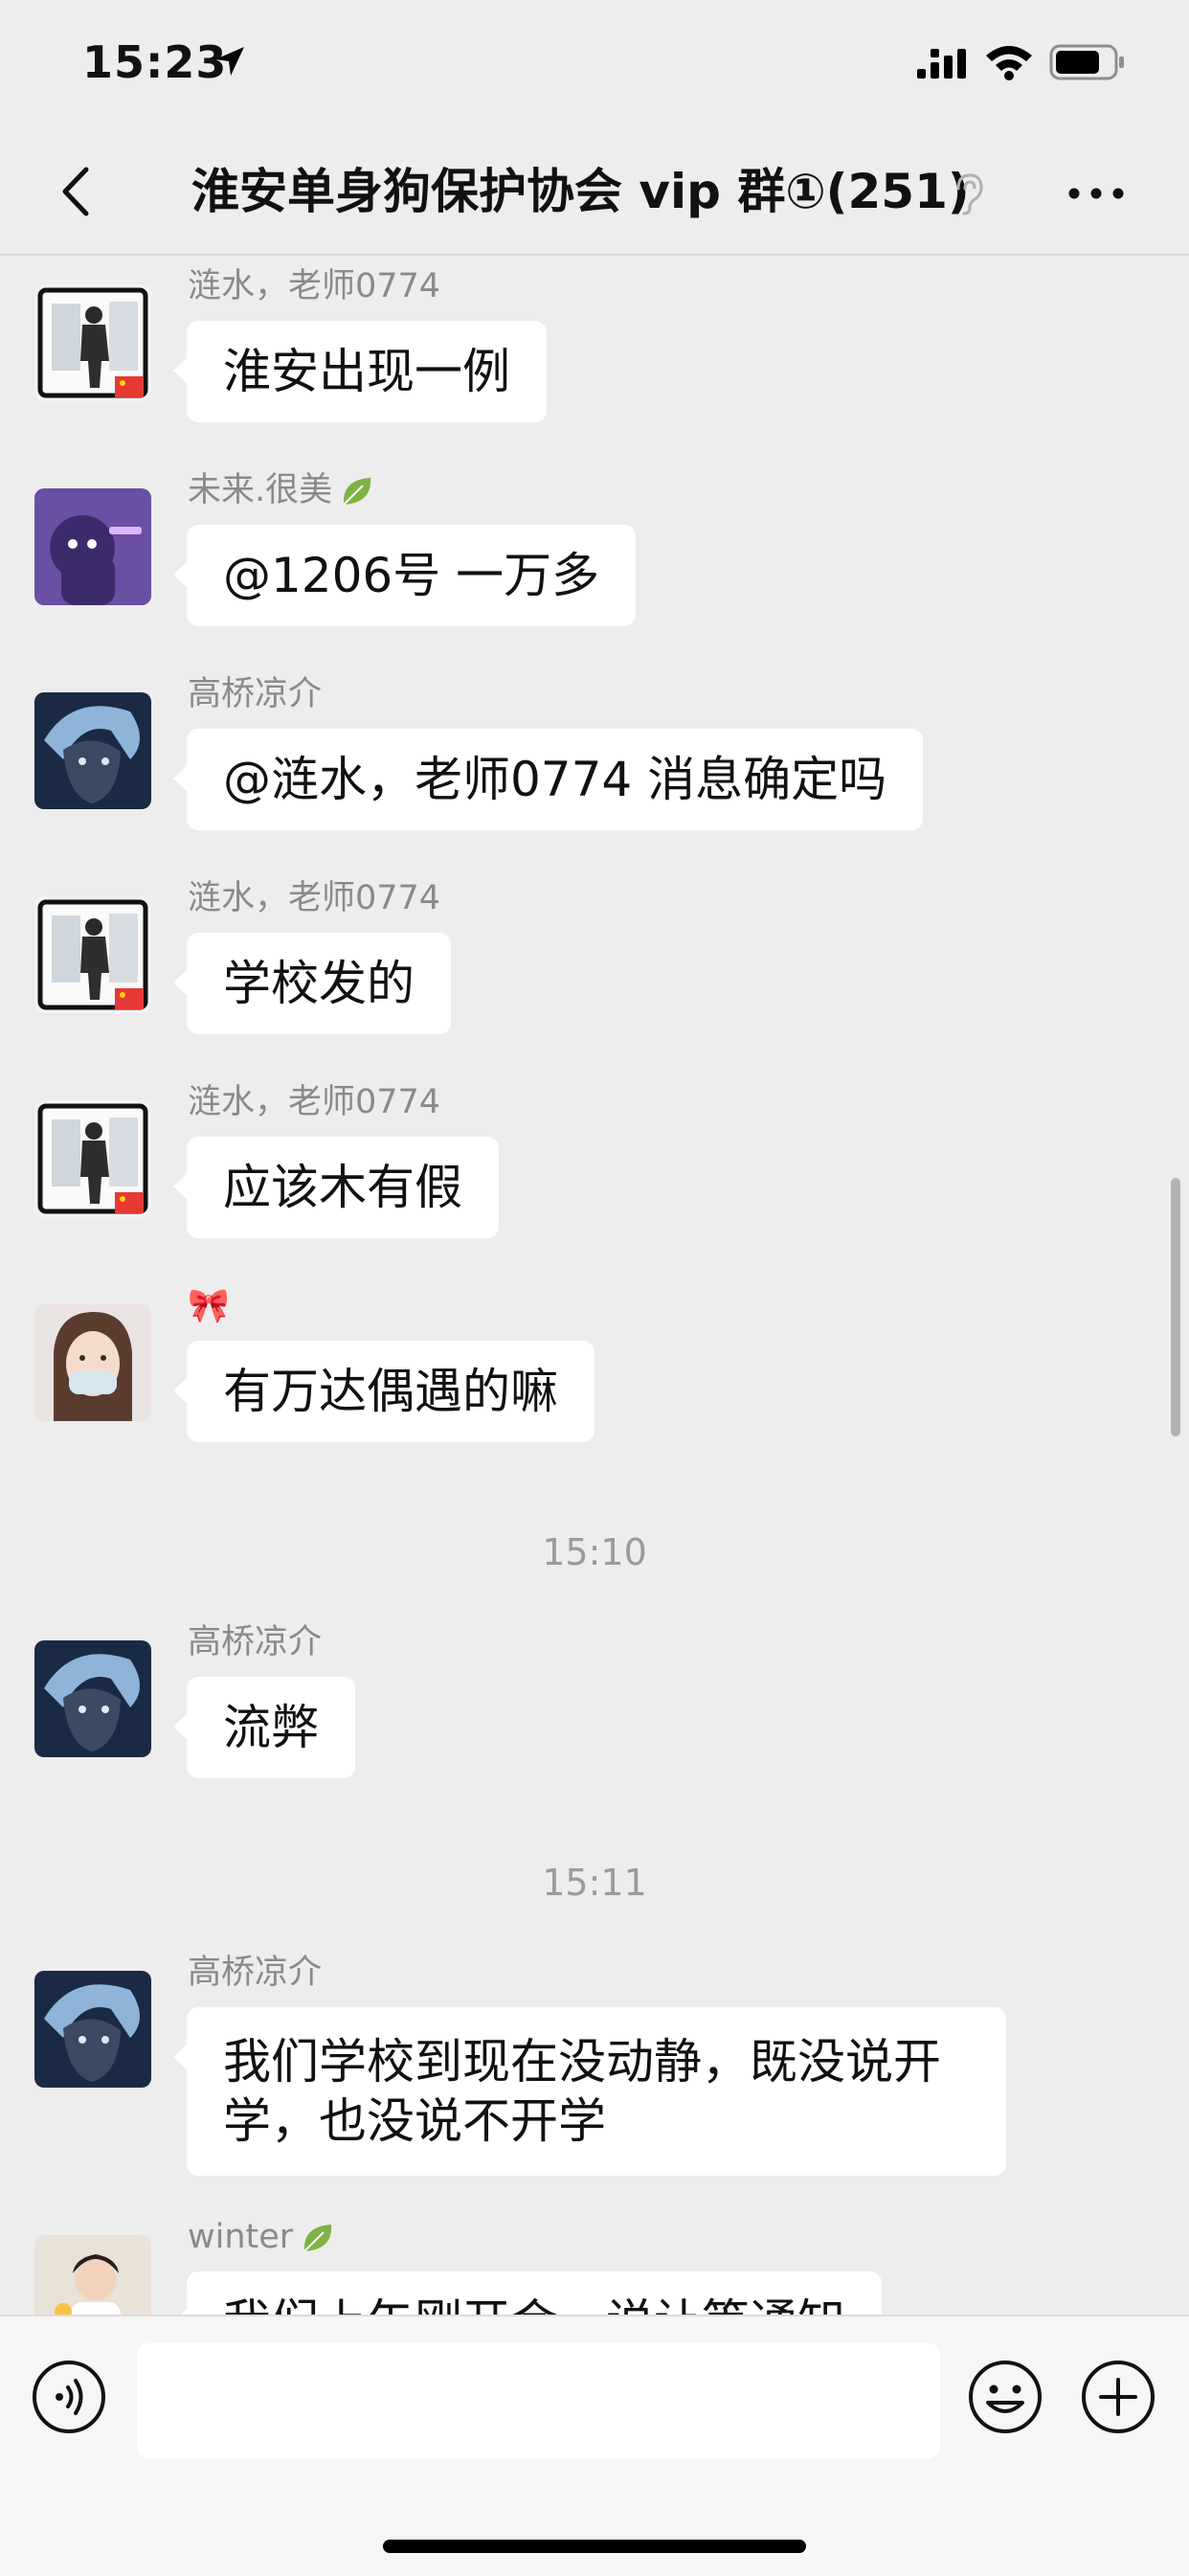 Image resolution: width=1189 pixels, height=2576 pixels. I want to click on message-bubble: 应该木有假, so click(336, 1187).